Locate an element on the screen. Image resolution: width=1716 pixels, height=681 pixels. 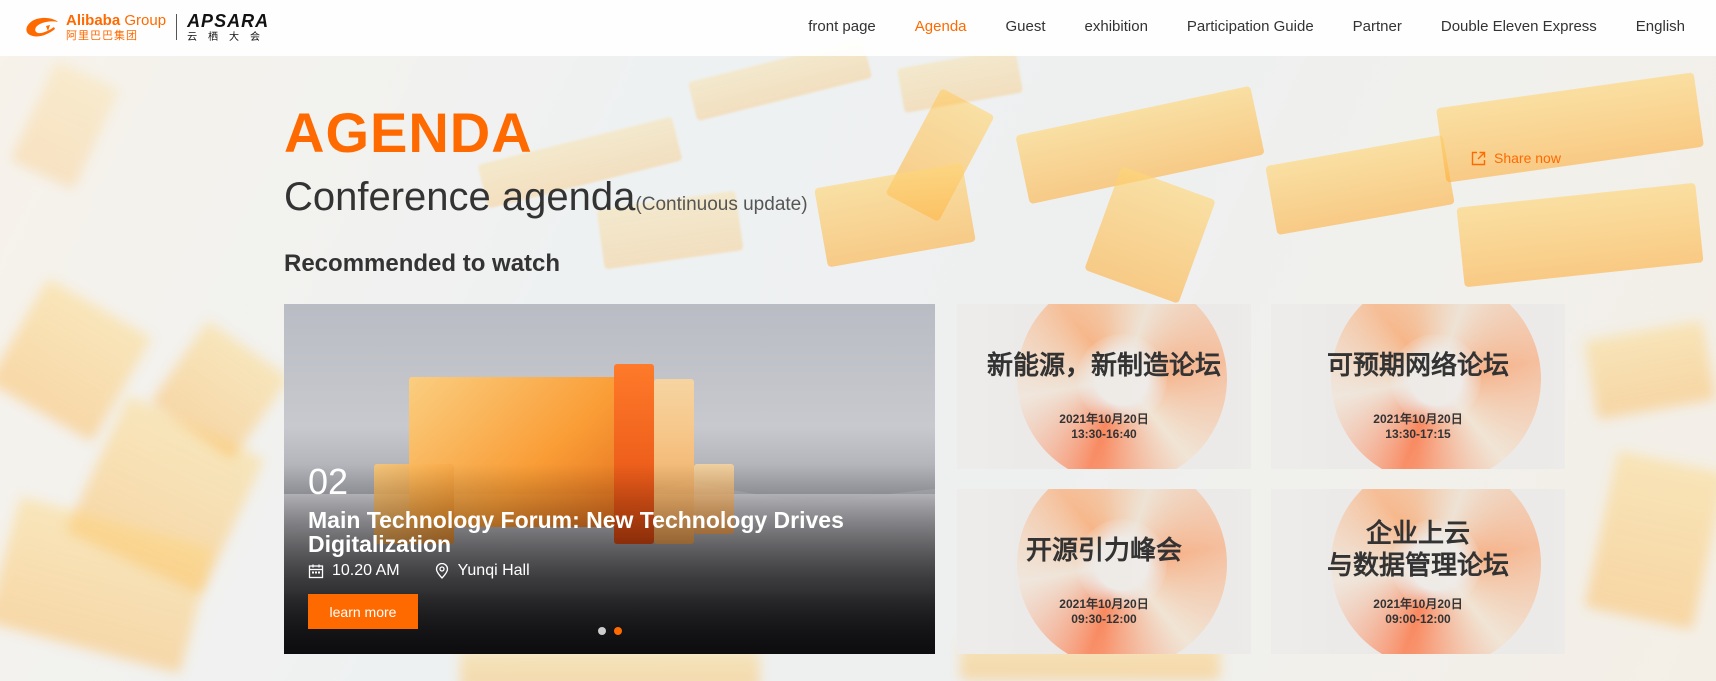
forum-title: 开源引力峰会 is located at coordinates (1103, 550).